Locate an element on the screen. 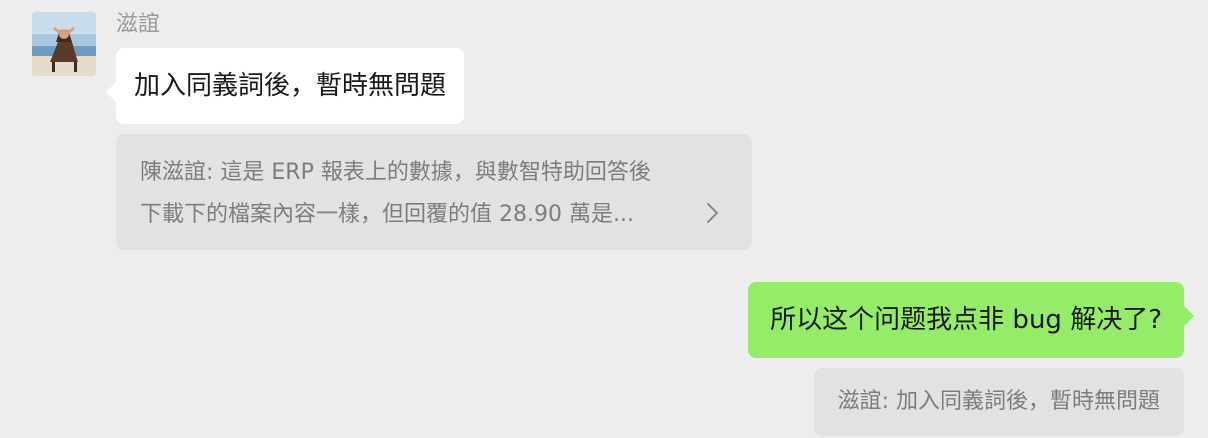 This screenshot has width=1208, height=438. chevron-right-icon is located at coordinates (712, 213).